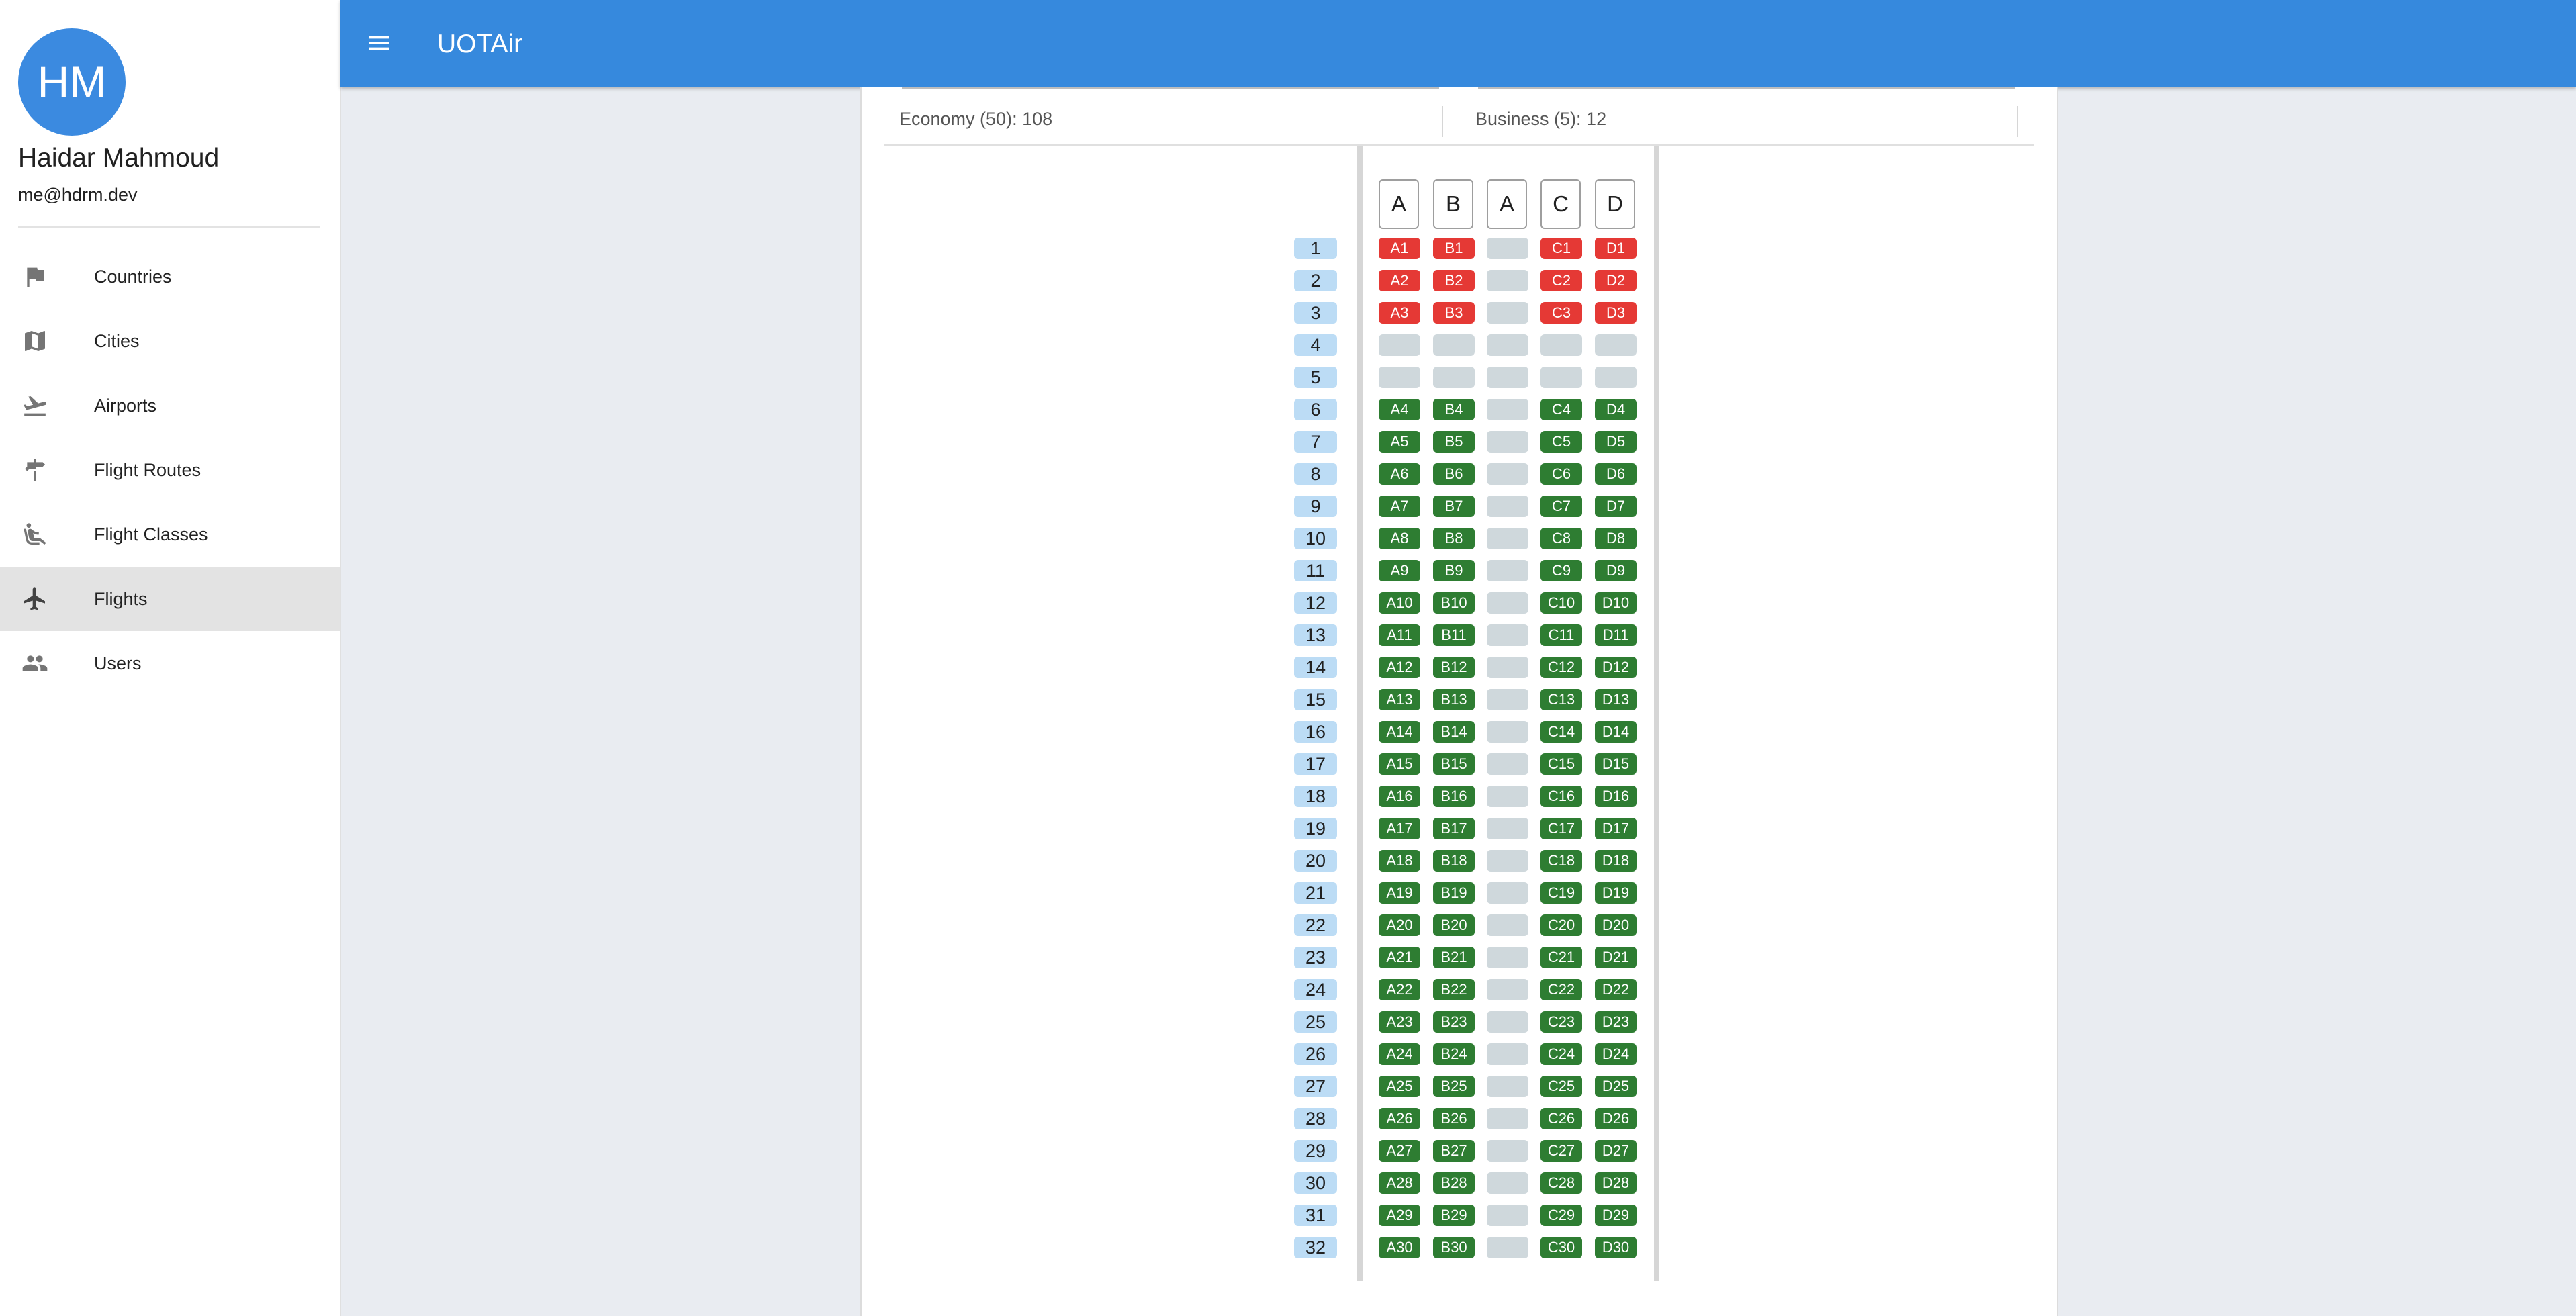 The image size is (2576, 1316). Describe the element at coordinates (1399, 957) in the screenshot. I see `available-seat: A21` at that location.